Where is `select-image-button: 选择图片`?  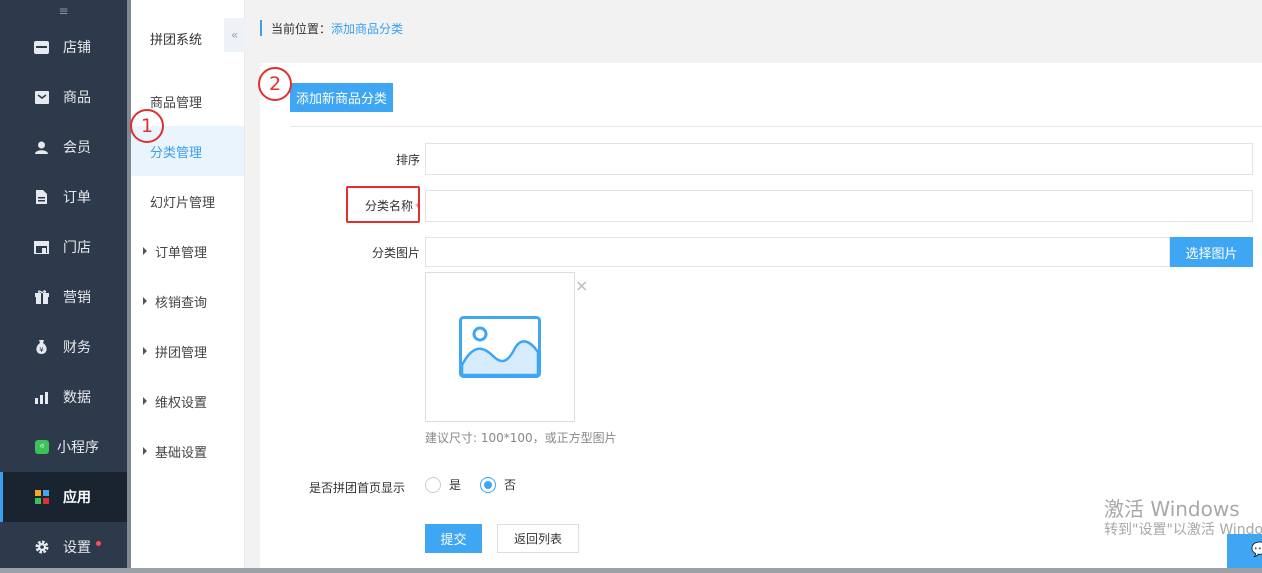
select-image-button: 选择图片 is located at coordinates (1211, 252).